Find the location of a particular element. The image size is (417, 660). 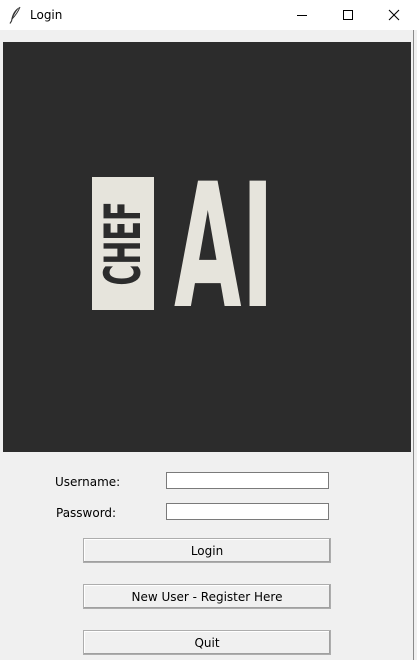

password-label: Password: is located at coordinates (86, 513).